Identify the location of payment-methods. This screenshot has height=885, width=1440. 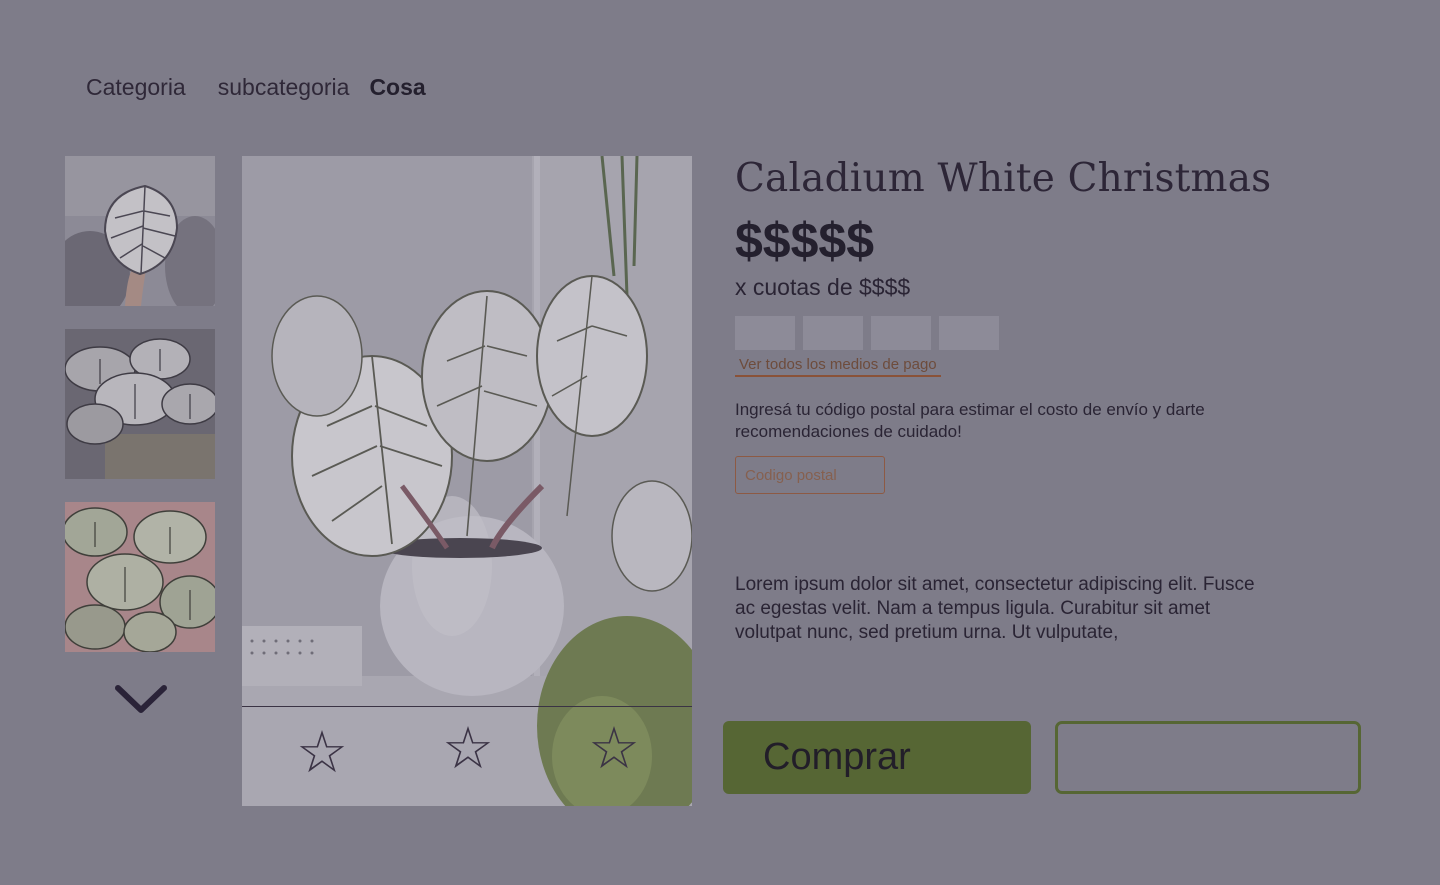
(1055, 333).